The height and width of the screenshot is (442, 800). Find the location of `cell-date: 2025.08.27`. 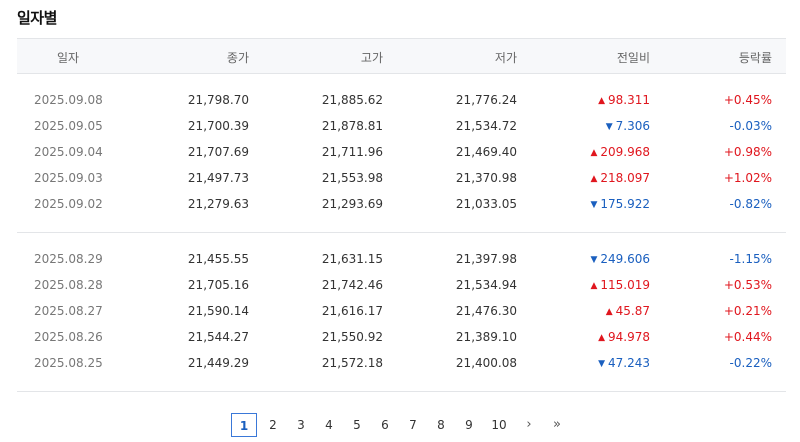

cell-date: 2025.08.27 is located at coordinates (68, 311).